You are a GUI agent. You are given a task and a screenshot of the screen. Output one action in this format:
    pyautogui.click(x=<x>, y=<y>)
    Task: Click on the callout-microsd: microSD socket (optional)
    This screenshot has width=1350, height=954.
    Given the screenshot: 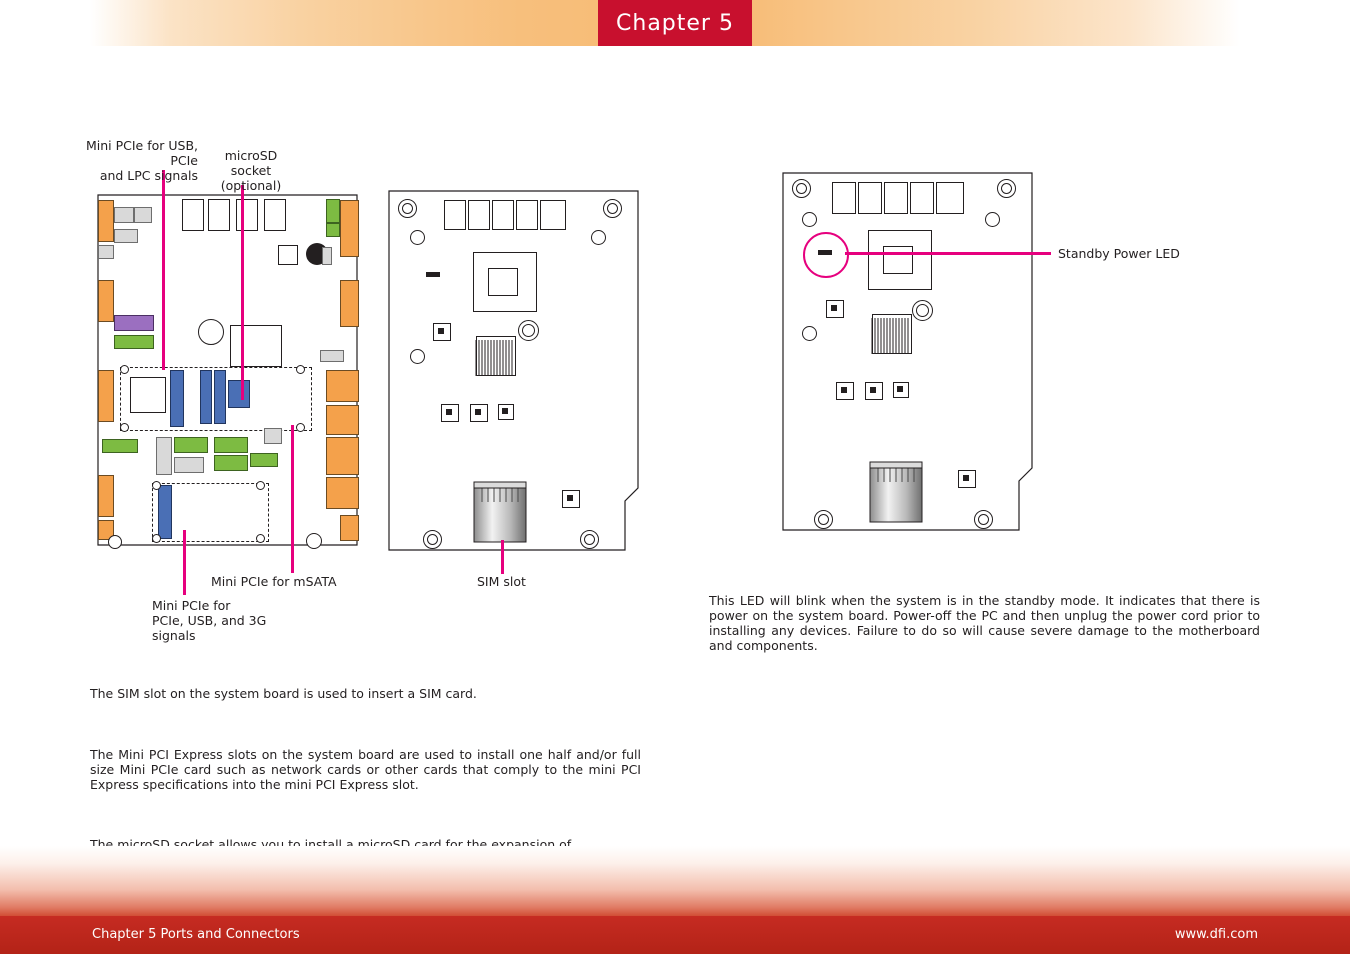 What is the action you would take?
    pyautogui.click(x=251, y=170)
    